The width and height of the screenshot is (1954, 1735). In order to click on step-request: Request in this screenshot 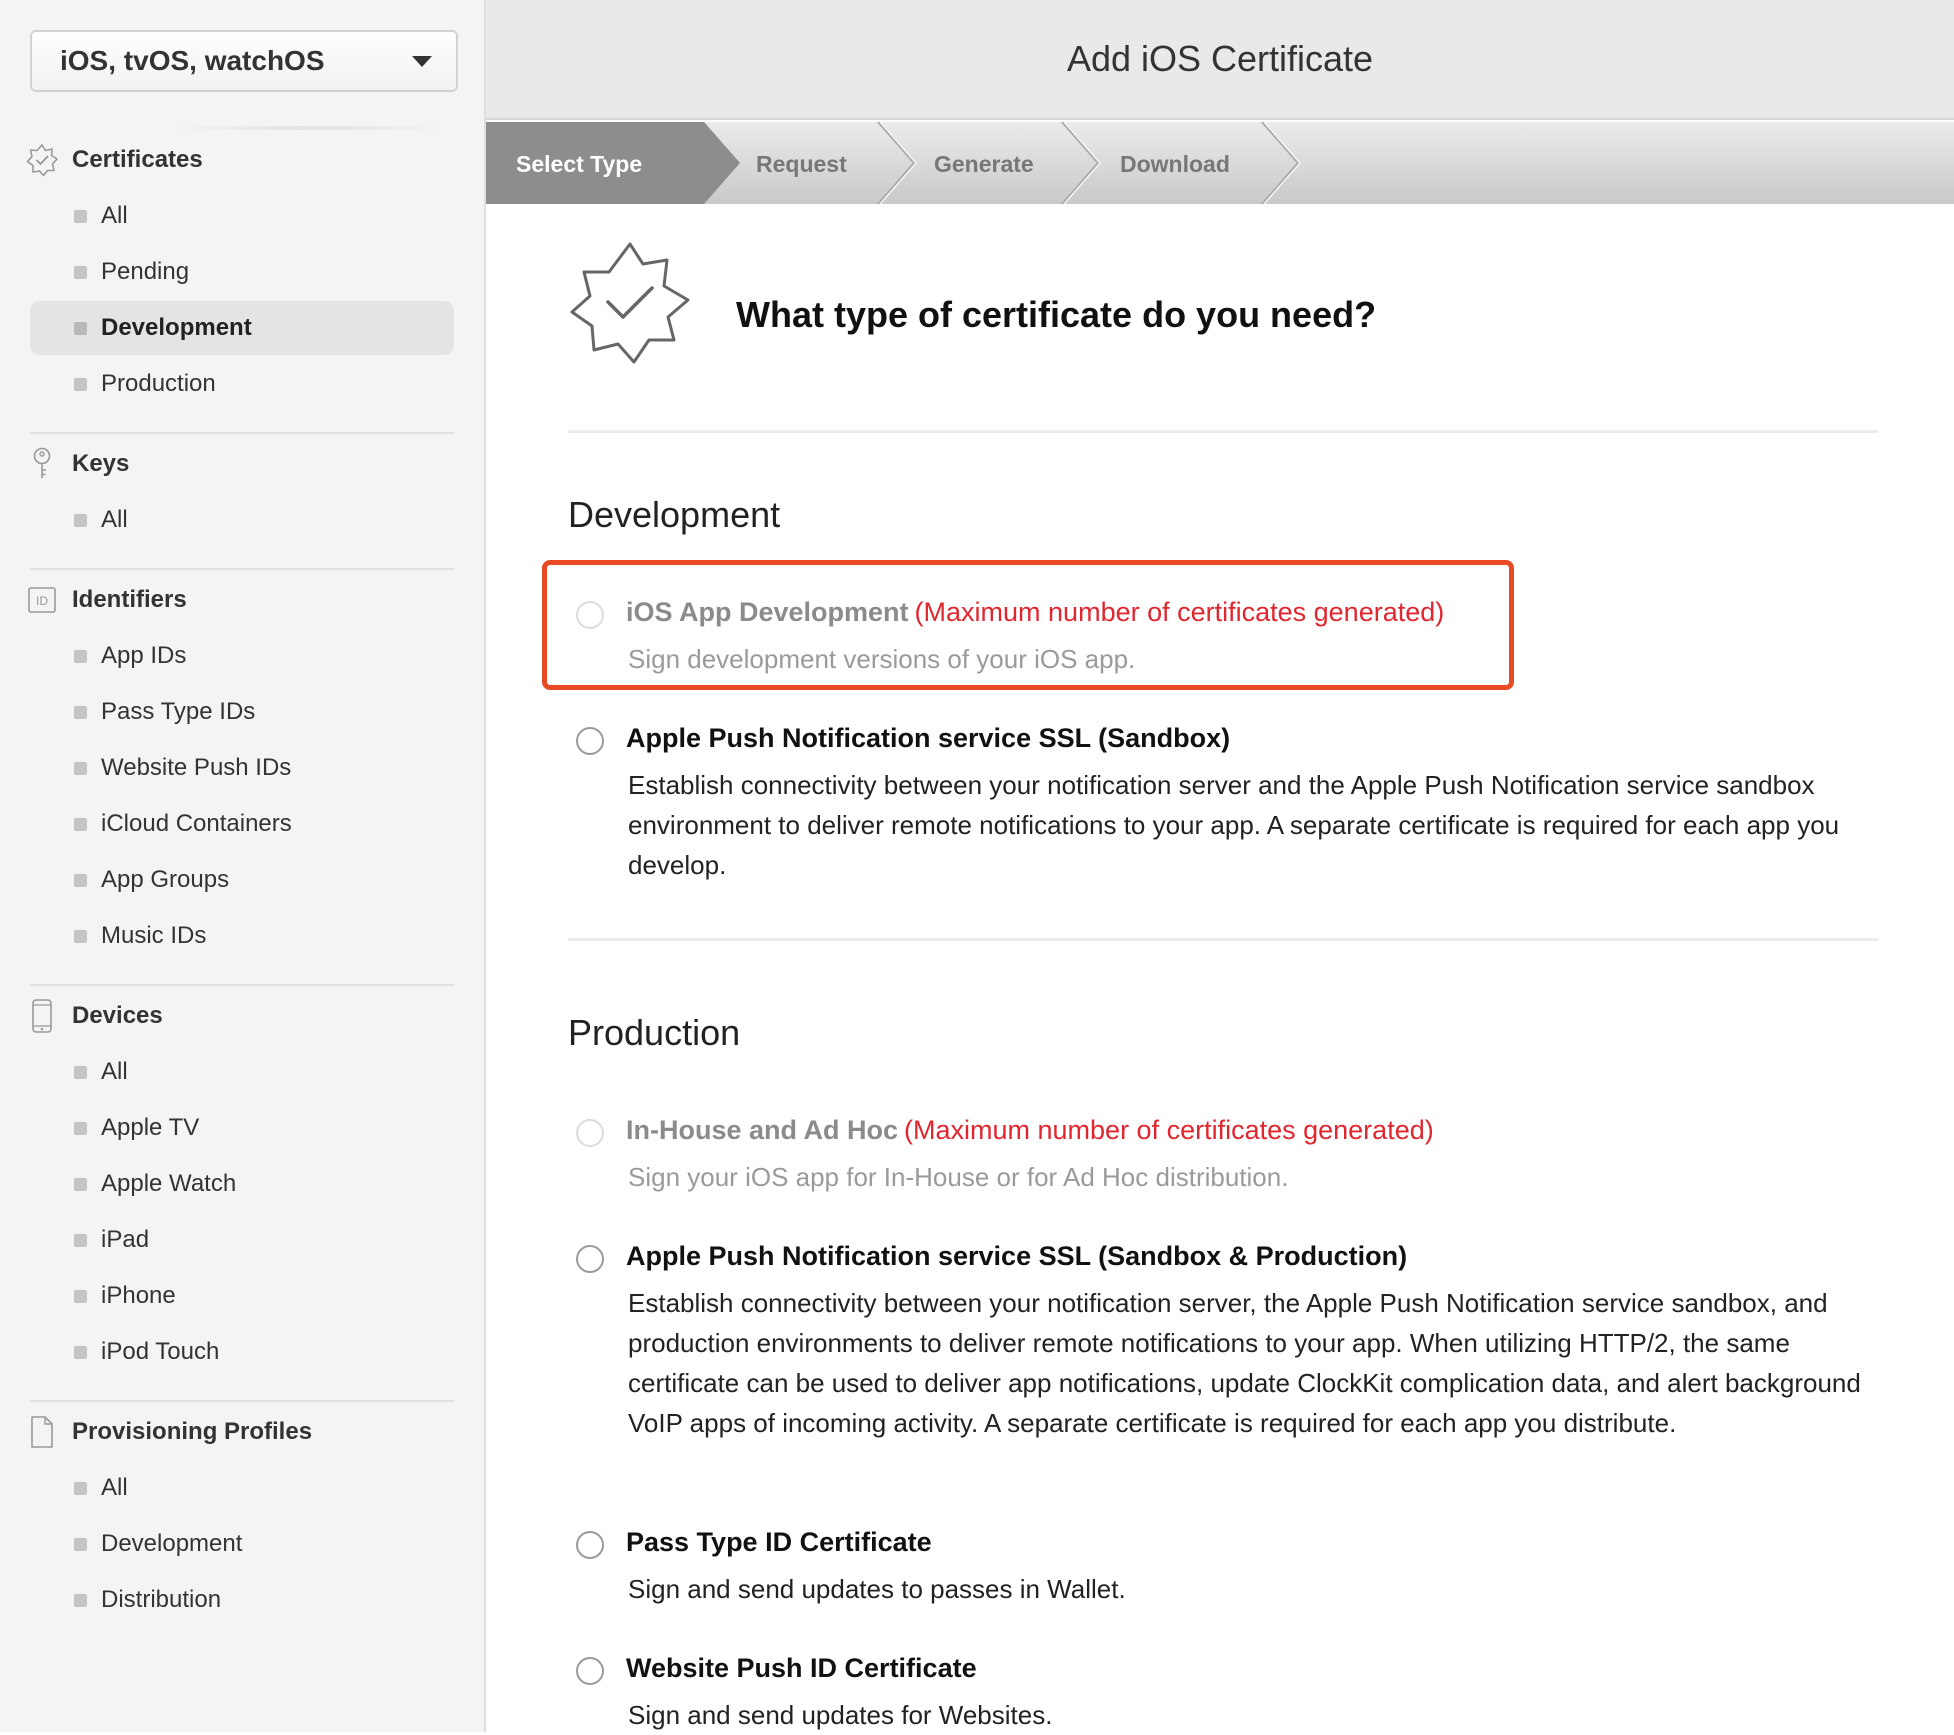, I will do `click(801, 164)`.